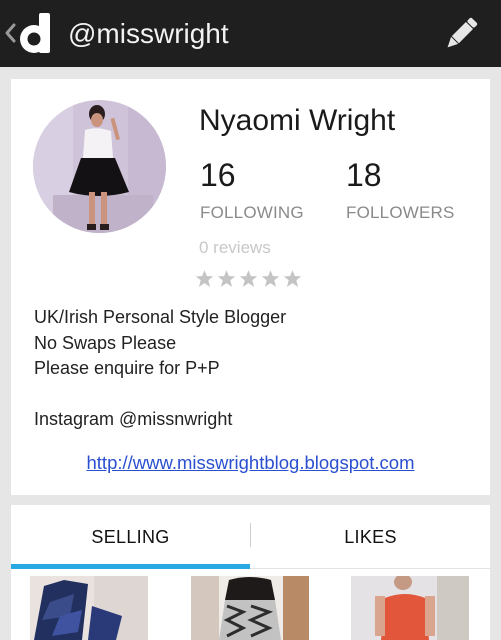 This screenshot has width=501, height=640. I want to click on bio-line: UK/Irish Personal Style Blogger, so click(160, 317).